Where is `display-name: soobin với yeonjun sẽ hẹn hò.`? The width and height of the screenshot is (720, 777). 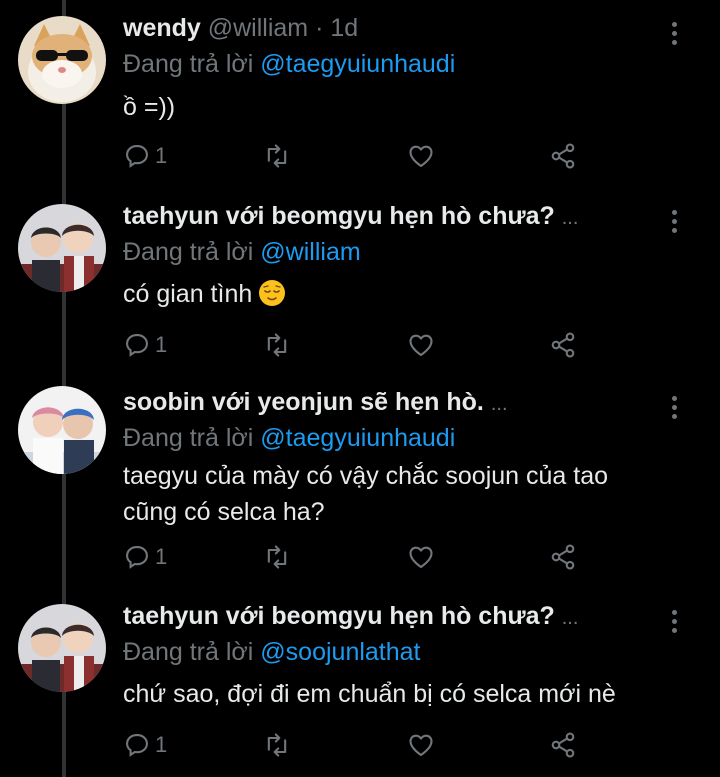 display-name: soobin với yeonjun sẽ hẹn hò. is located at coordinates (303, 402).